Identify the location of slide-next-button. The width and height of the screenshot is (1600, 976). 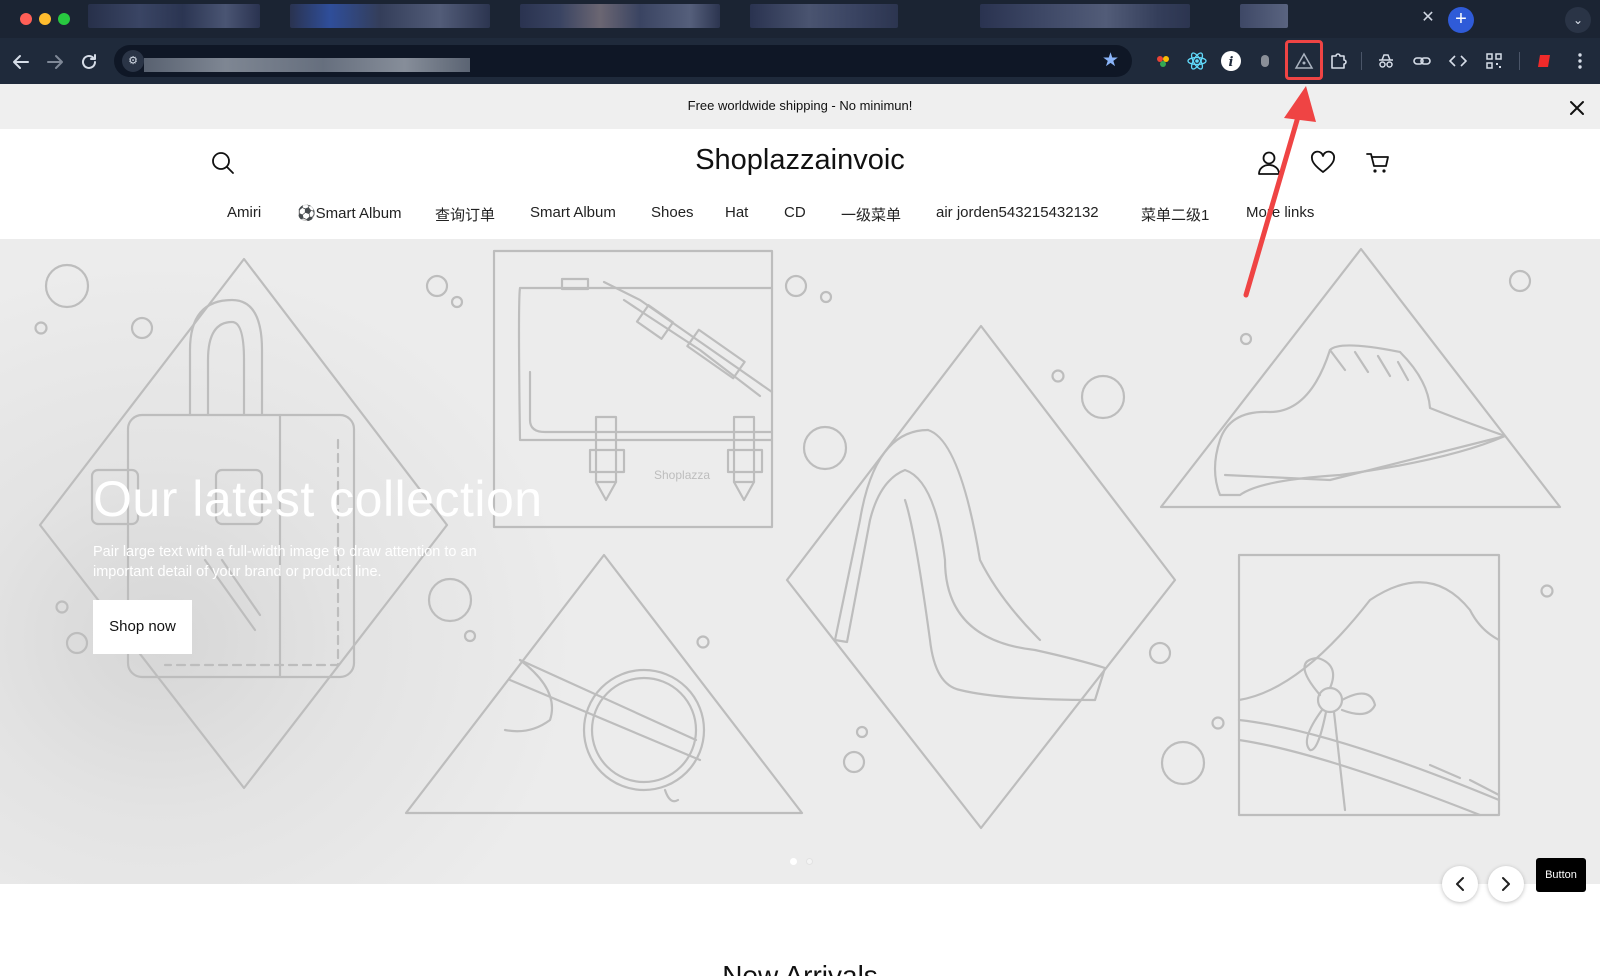
(1506, 884).